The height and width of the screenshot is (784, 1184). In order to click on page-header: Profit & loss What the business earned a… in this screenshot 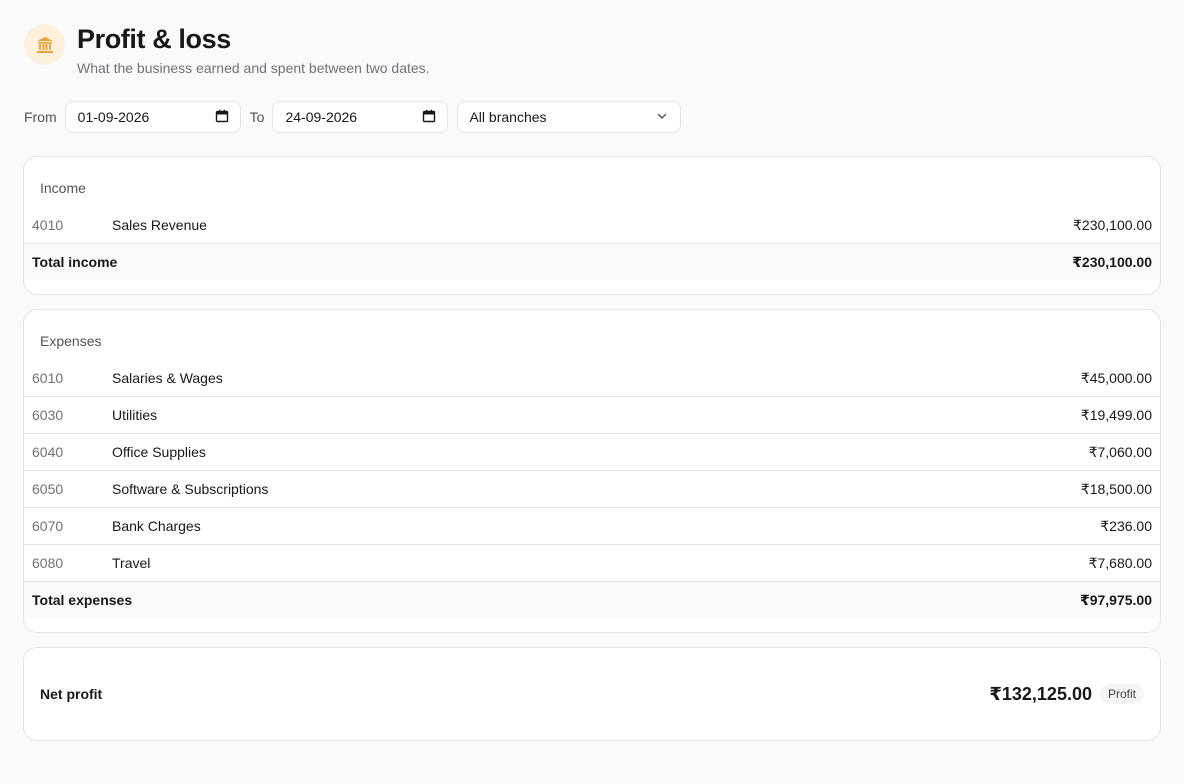, I will do `click(227, 50)`.